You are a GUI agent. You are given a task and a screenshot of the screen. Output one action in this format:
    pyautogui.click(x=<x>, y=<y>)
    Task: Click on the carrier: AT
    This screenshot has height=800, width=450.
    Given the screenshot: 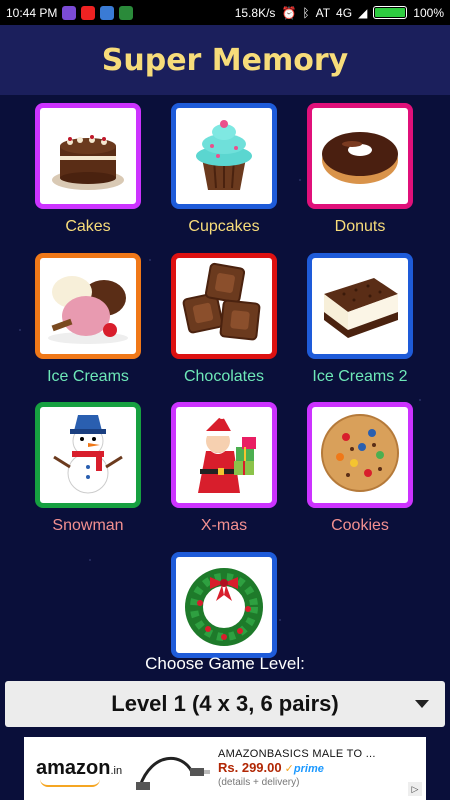 What is the action you would take?
    pyautogui.click(x=323, y=12)
    